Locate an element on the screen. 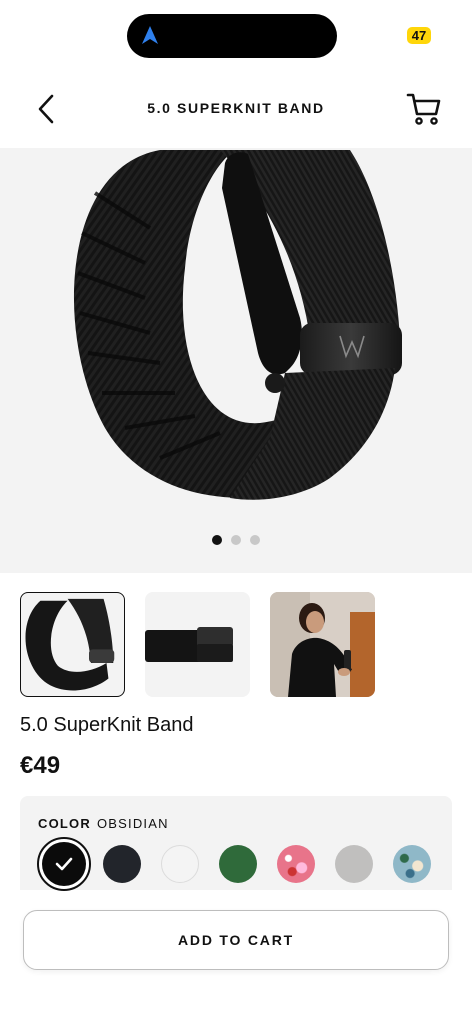 The height and width of the screenshot is (1024, 472). swatch-floral-blue is located at coordinates (412, 864).